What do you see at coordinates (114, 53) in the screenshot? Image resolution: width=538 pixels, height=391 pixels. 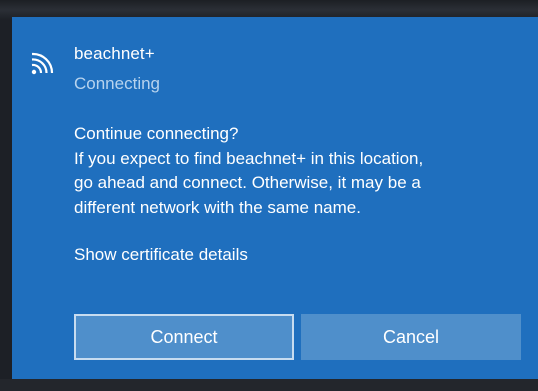 I see `network-name: beachnet+` at bounding box center [114, 53].